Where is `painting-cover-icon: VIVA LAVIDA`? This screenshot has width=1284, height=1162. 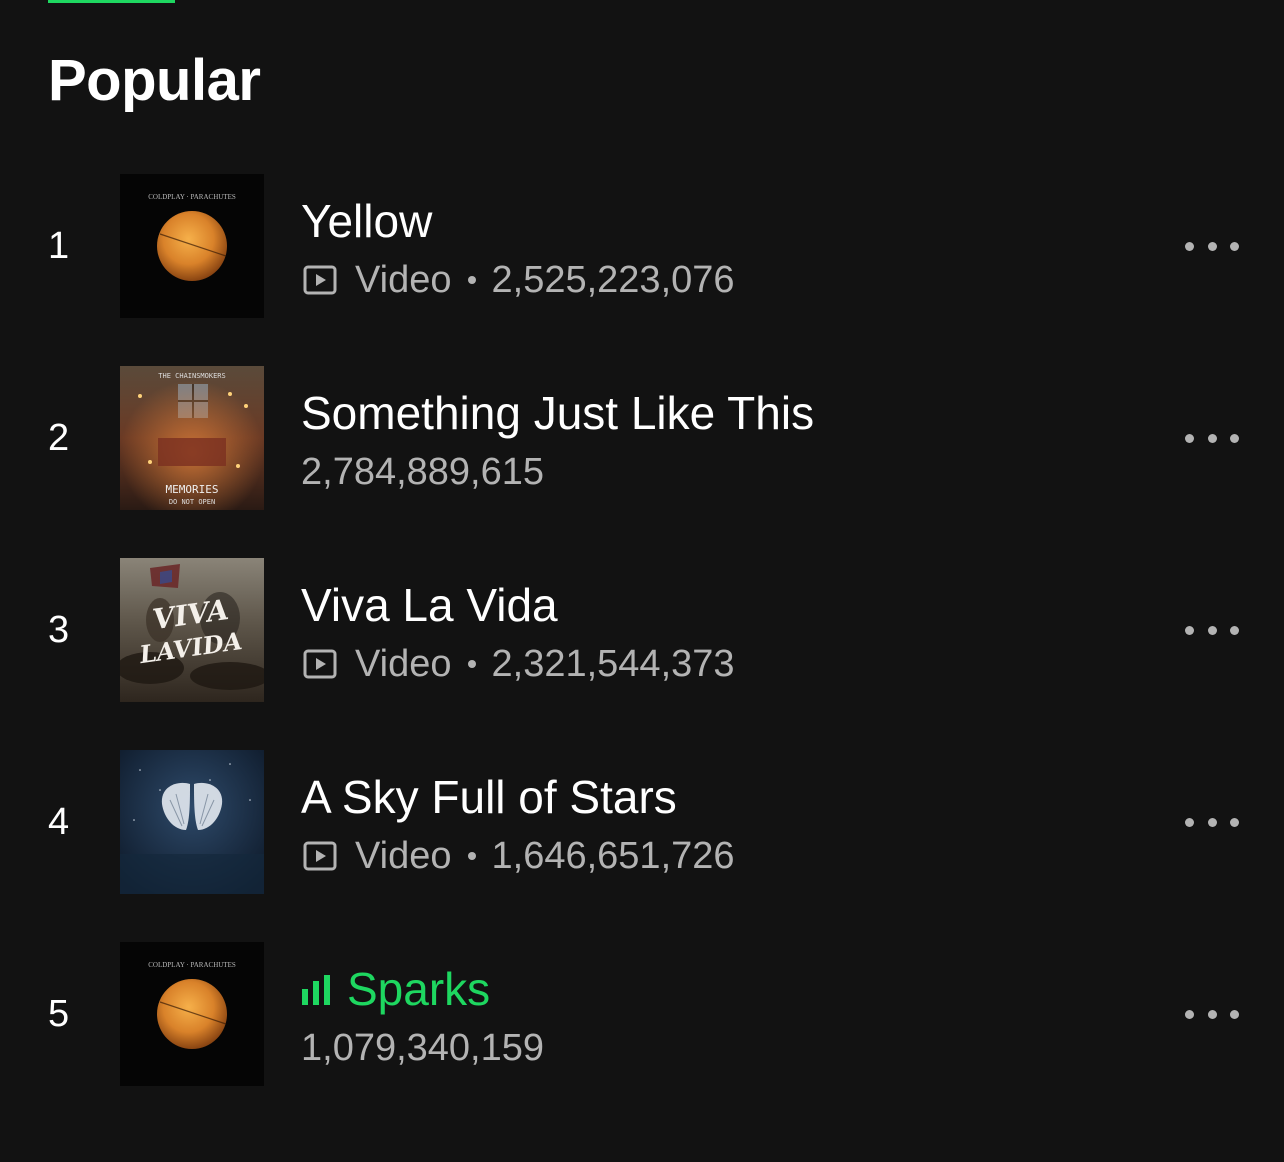
painting-cover-icon: VIVA LAVIDA is located at coordinates (192, 630).